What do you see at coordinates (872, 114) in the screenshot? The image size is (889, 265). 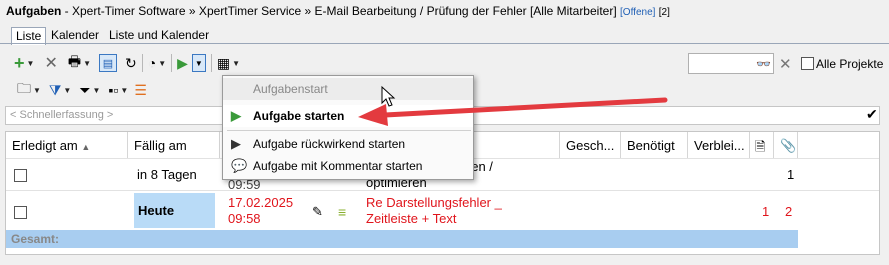 I see `confirm-check-icon: ✔` at bounding box center [872, 114].